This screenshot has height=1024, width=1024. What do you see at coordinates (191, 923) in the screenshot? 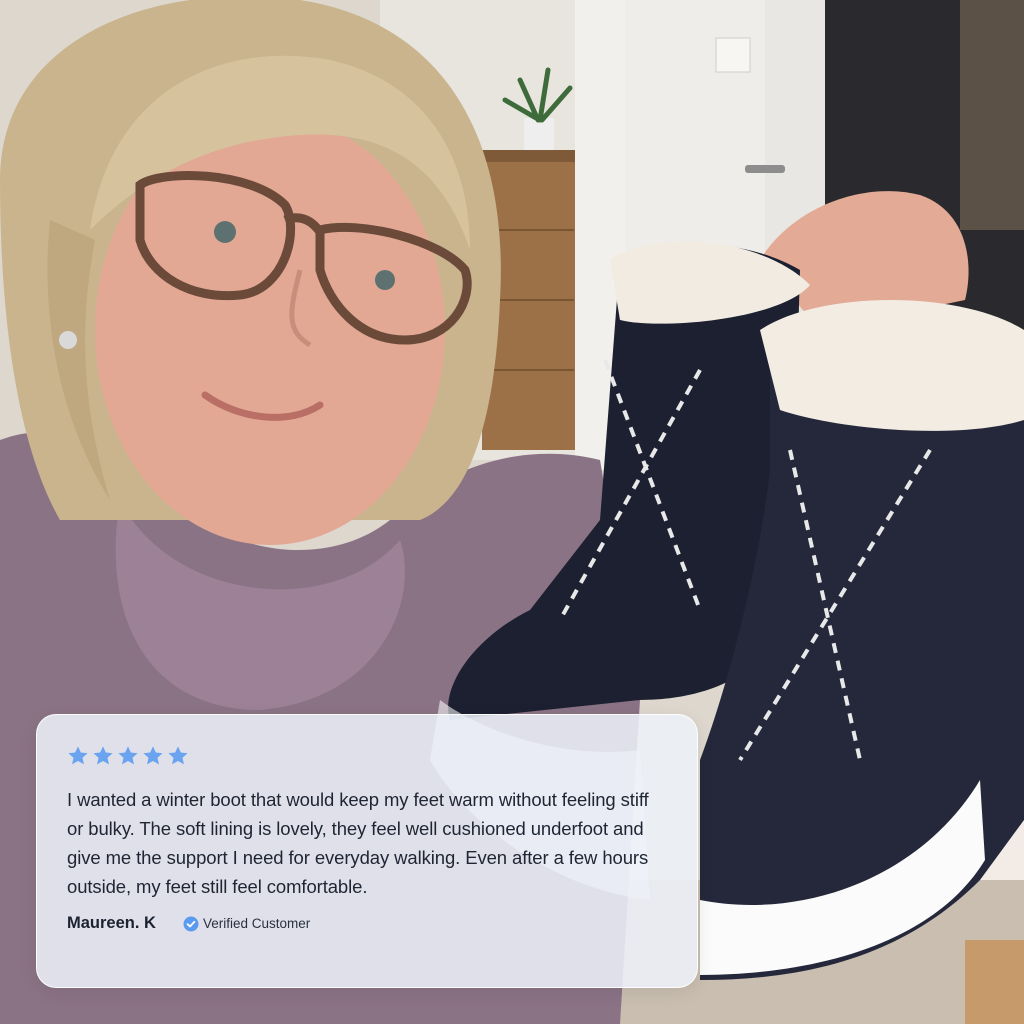
I see `check-badge-icon` at bounding box center [191, 923].